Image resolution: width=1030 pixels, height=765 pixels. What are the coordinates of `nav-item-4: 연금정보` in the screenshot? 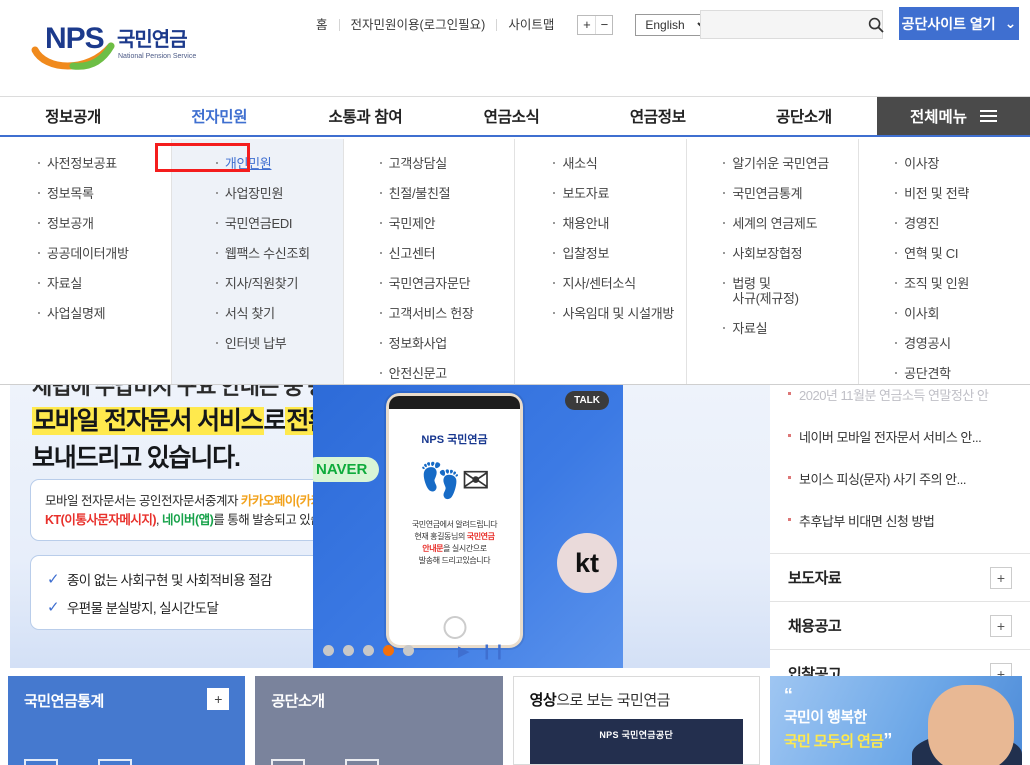 It's located at (658, 116).